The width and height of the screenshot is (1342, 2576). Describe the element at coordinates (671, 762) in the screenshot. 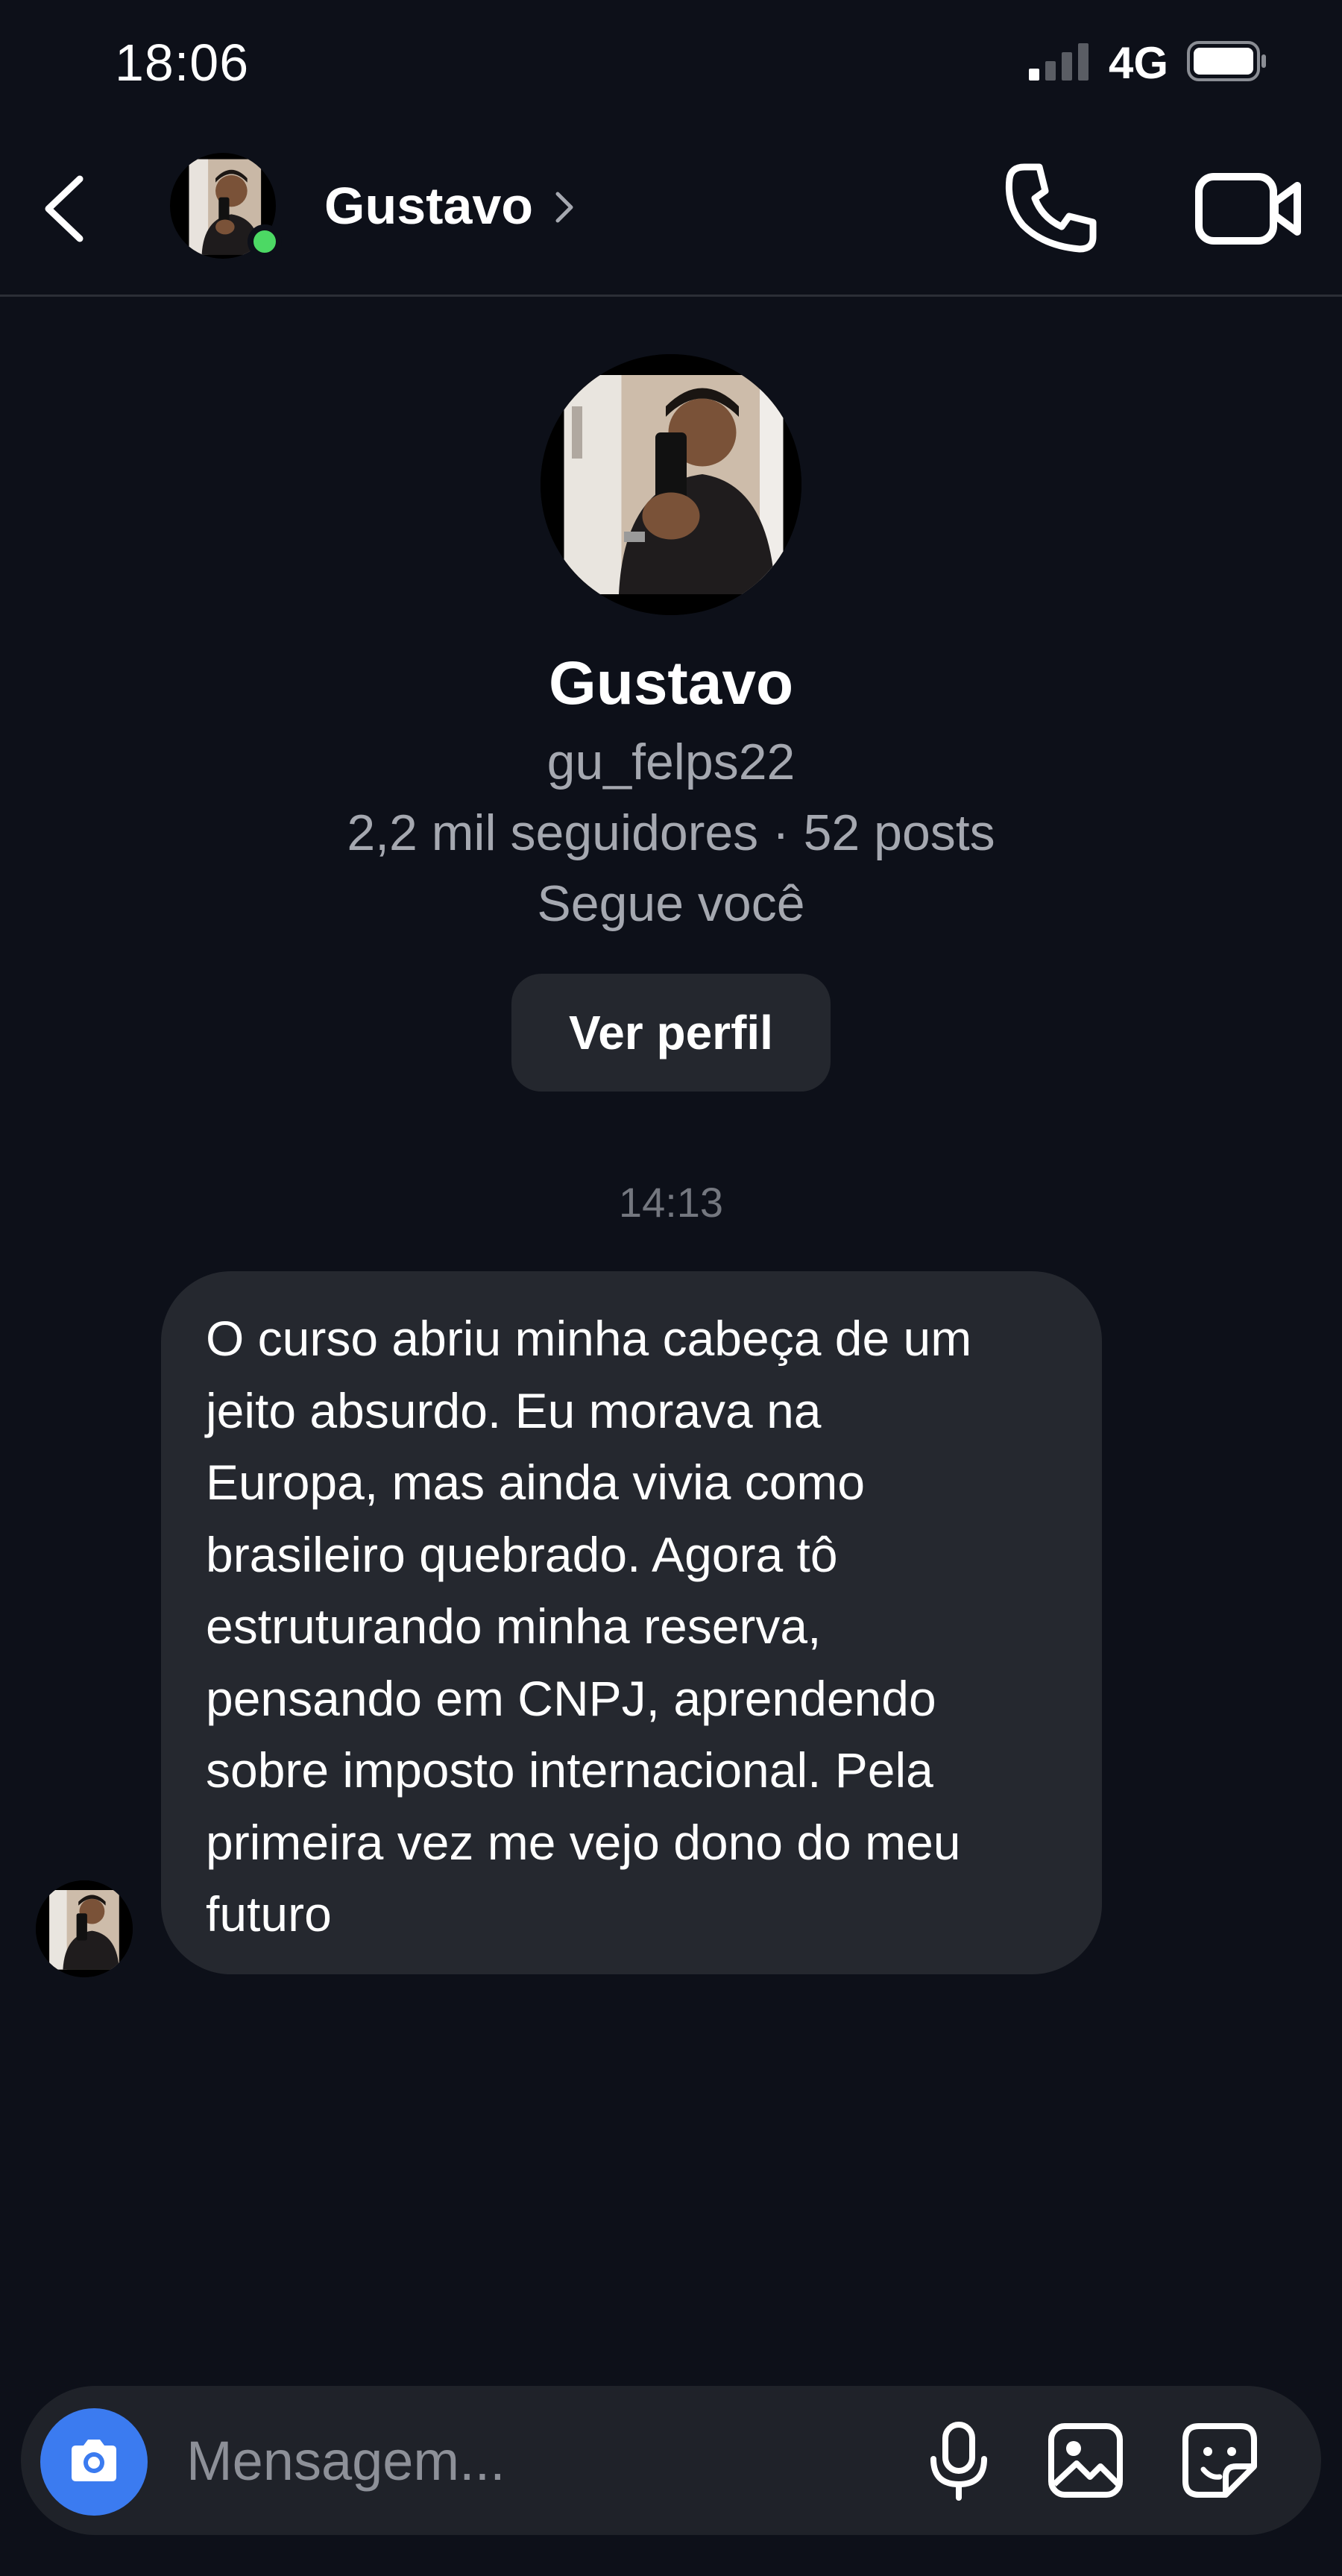

I see `profile-username: gu_felps22` at that location.